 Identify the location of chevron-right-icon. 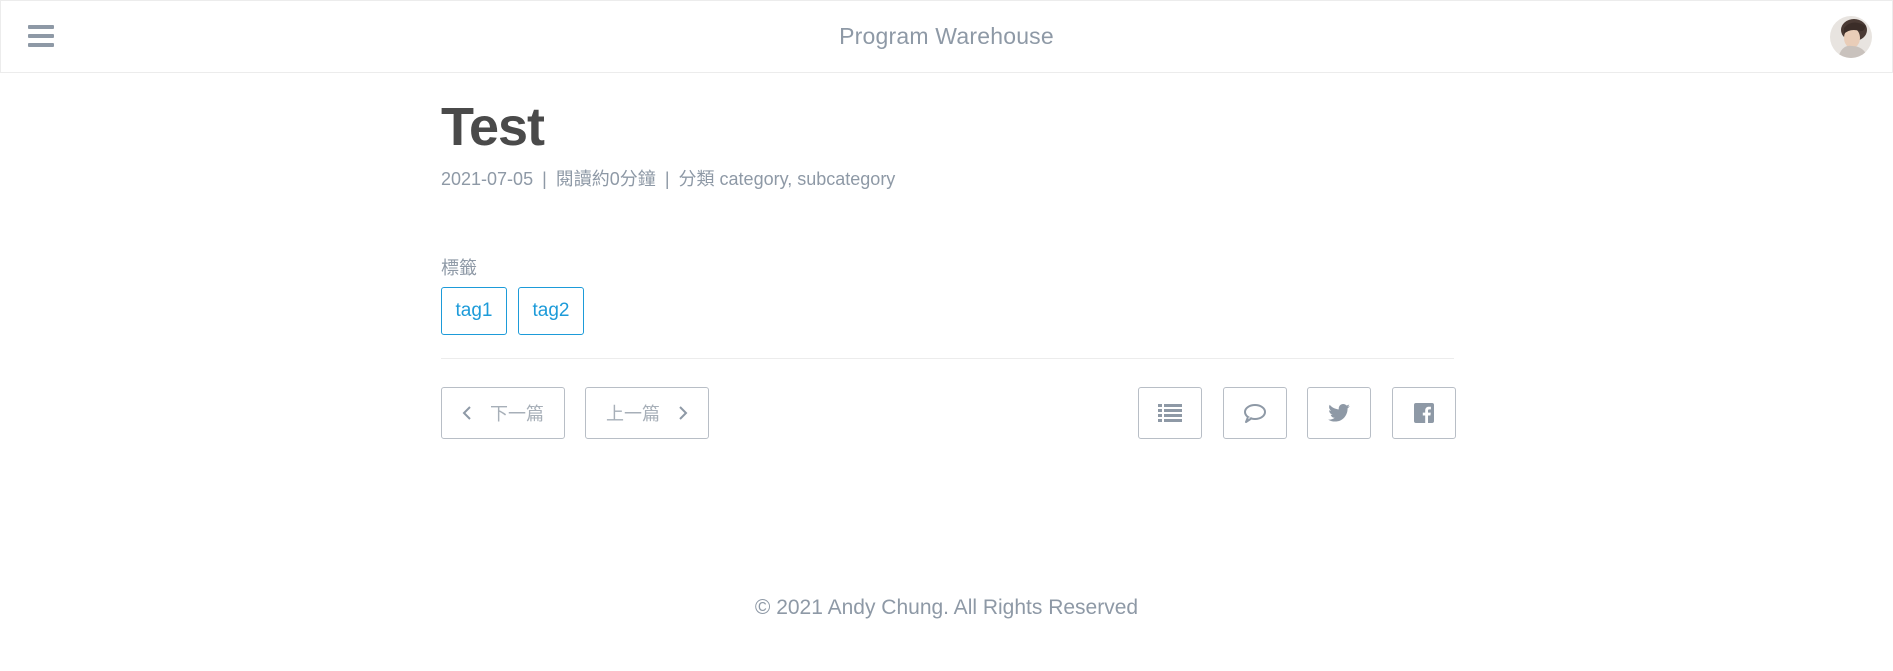
(683, 413).